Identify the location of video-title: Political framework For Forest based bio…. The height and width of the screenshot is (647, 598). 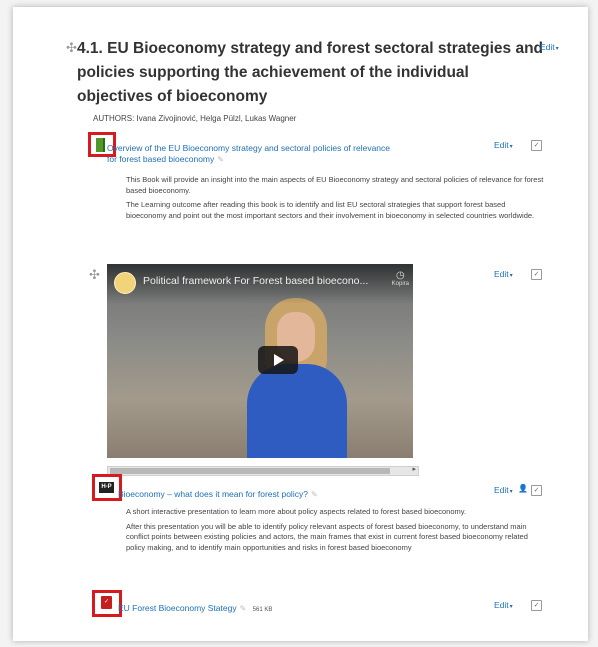
(255, 281).